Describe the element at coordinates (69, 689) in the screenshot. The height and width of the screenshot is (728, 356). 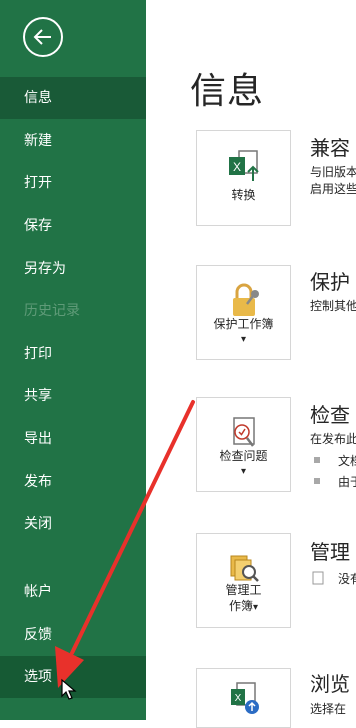
I see `mouse-cursor-icon` at that location.